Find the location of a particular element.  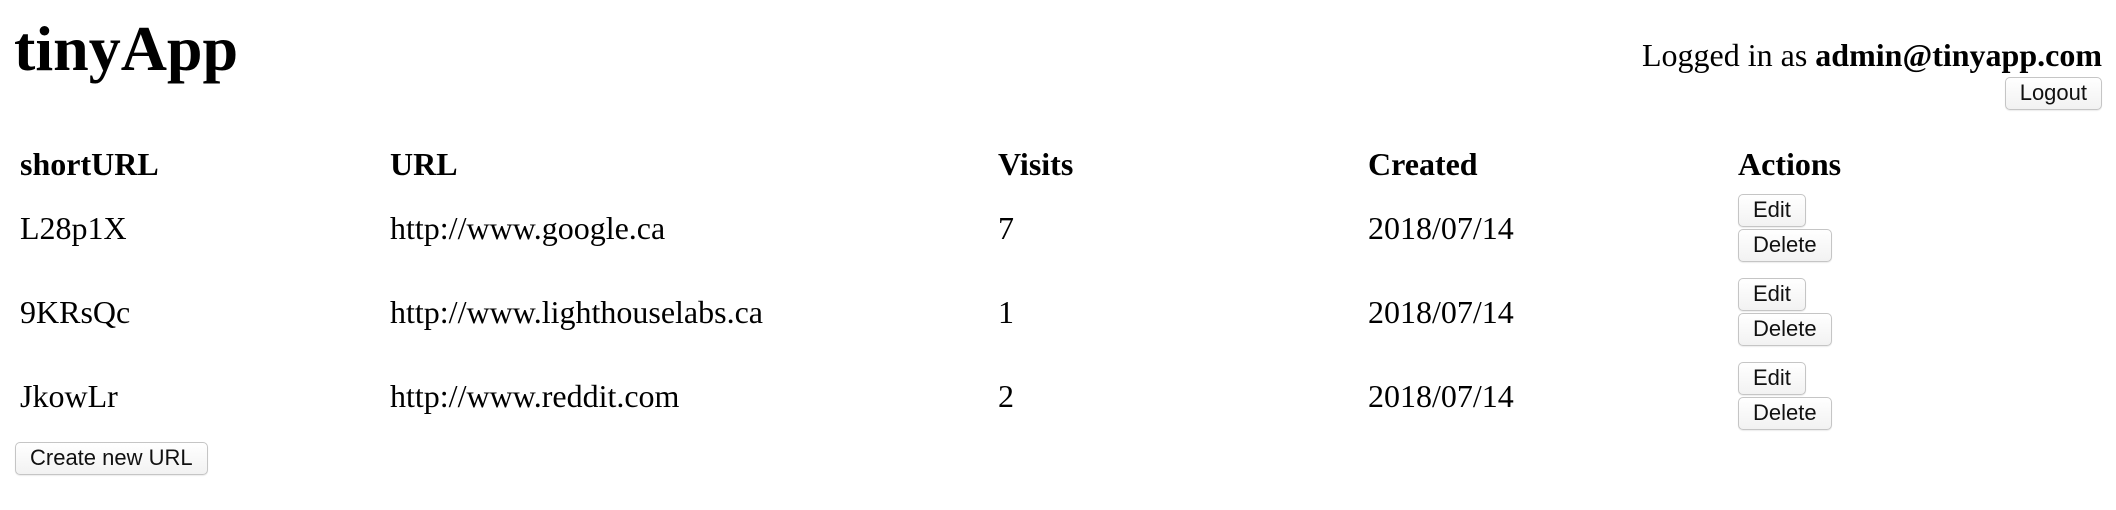

column-header-shorturl: shortURL is located at coordinates (89, 163).